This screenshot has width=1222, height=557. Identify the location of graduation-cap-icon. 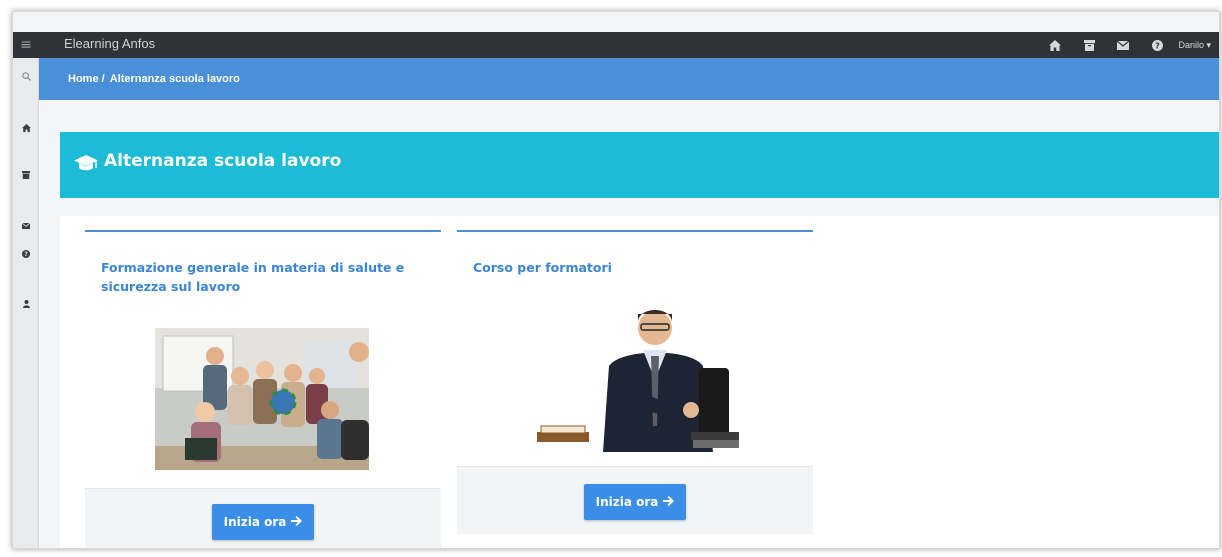
(87, 164).